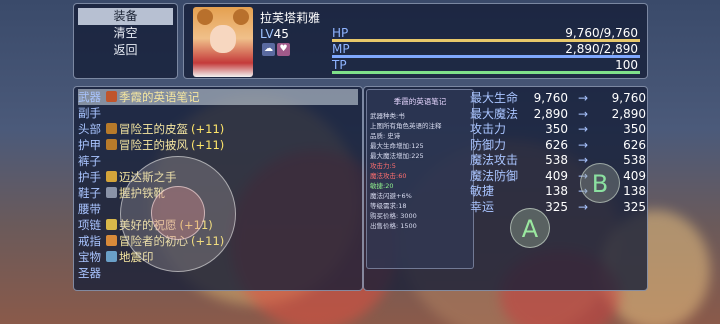  What do you see at coordinates (111, 128) in the screenshot?
I see `helmet-icon` at bounding box center [111, 128].